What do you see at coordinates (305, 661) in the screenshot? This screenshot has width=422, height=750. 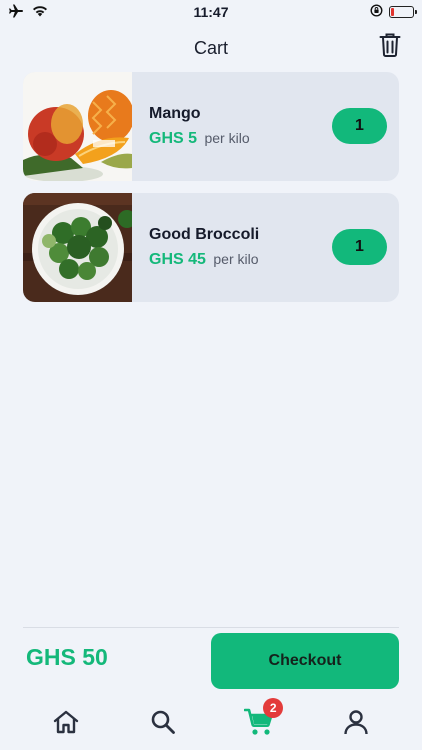 I see `checkout-button: Checkout` at bounding box center [305, 661].